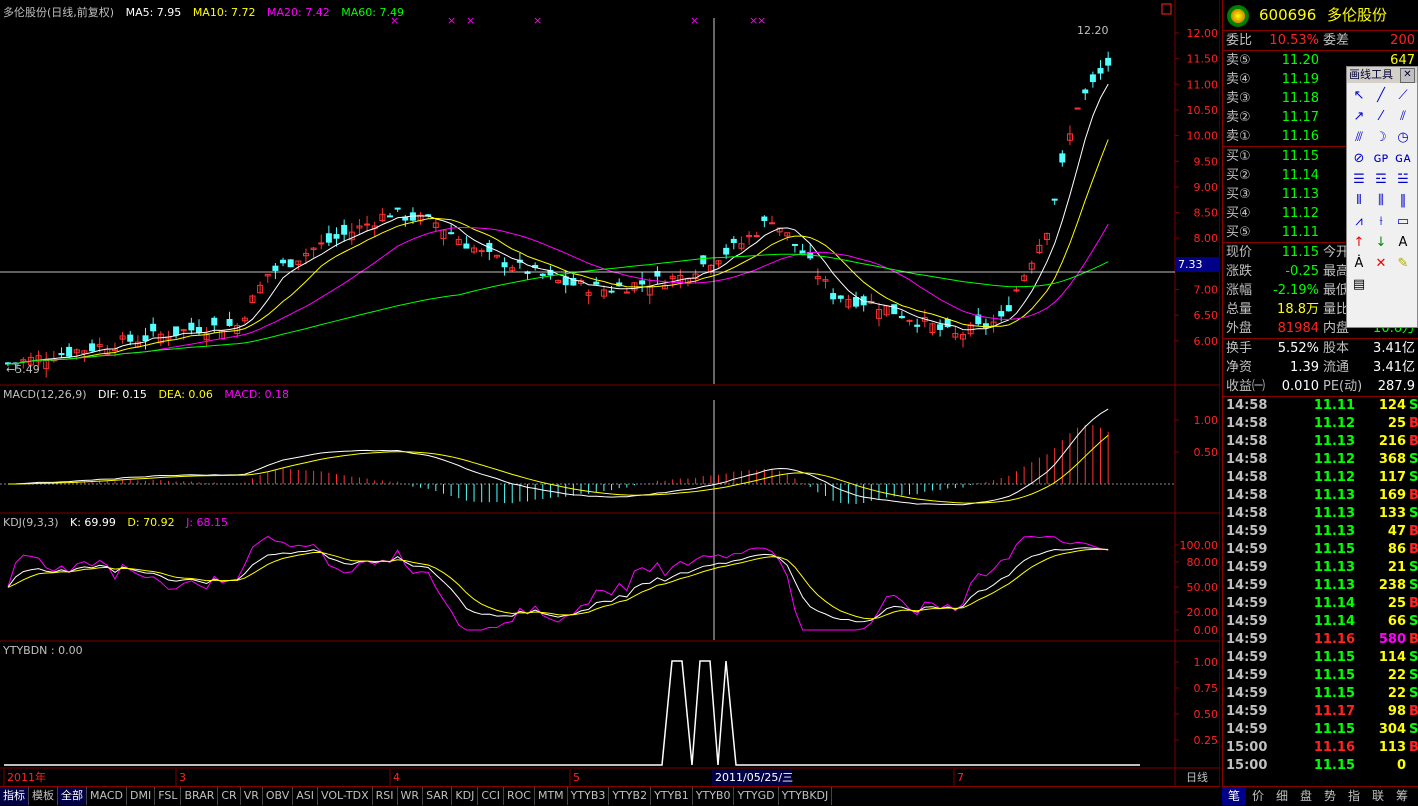  I want to click on speed-lines-icon: ⟊, so click(1381, 221).